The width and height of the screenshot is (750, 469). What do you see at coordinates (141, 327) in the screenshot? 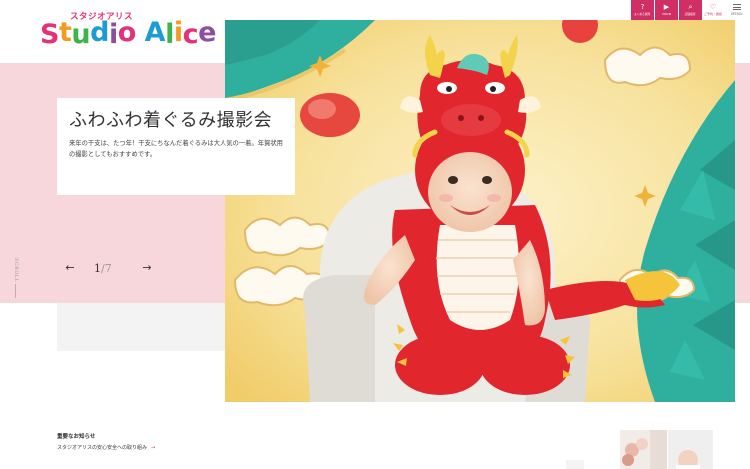
I see `hero-gray-block` at bounding box center [141, 327].